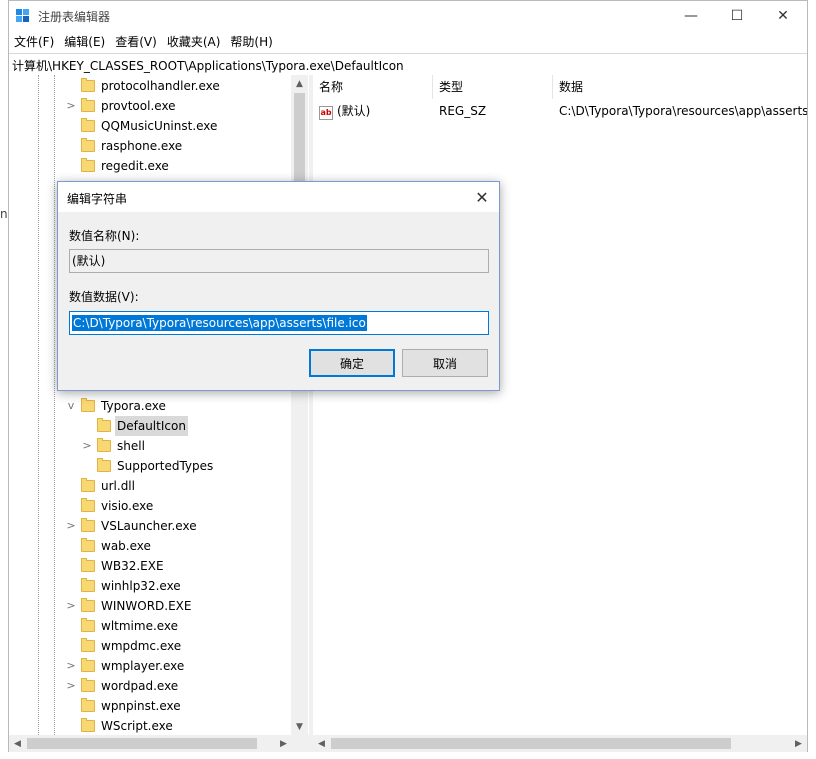  I want to click on menu-help: 帮助(H), so click(251, 42).